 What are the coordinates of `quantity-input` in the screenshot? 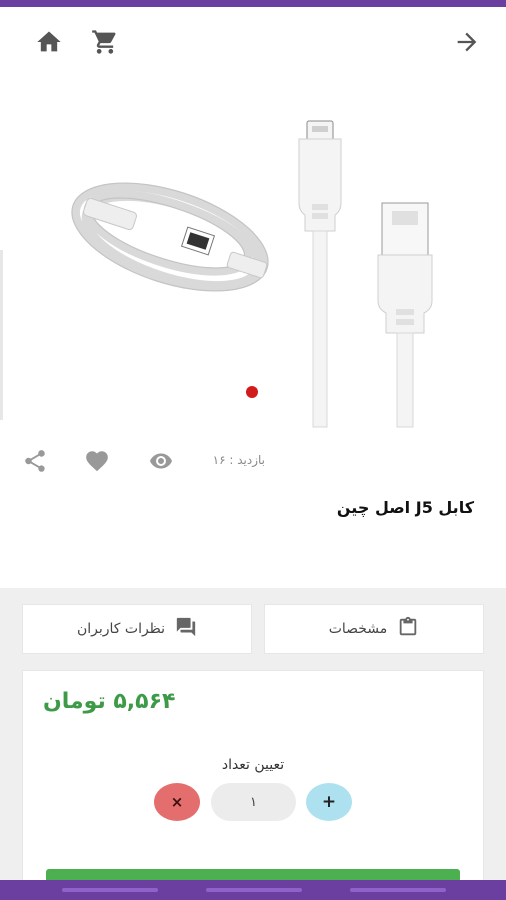 It's located at (253, 802).